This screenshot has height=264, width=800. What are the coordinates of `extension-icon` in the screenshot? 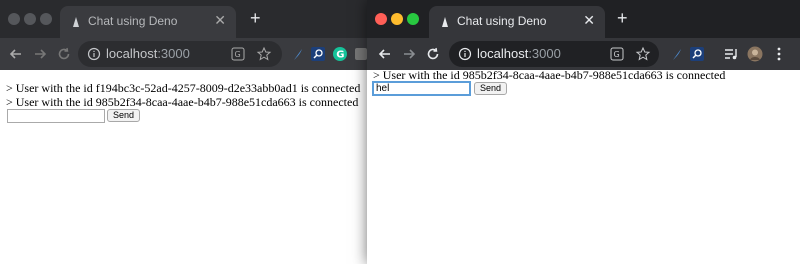 It's located at (361, 54).